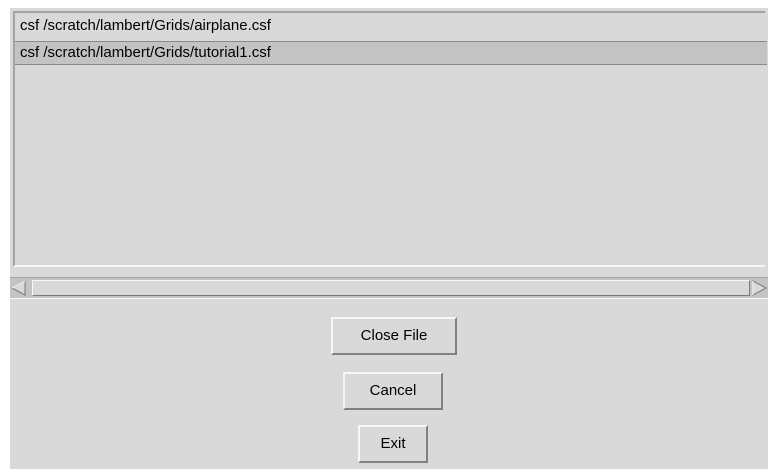  I want to click on exit-button: Exit, so click(393, 444).